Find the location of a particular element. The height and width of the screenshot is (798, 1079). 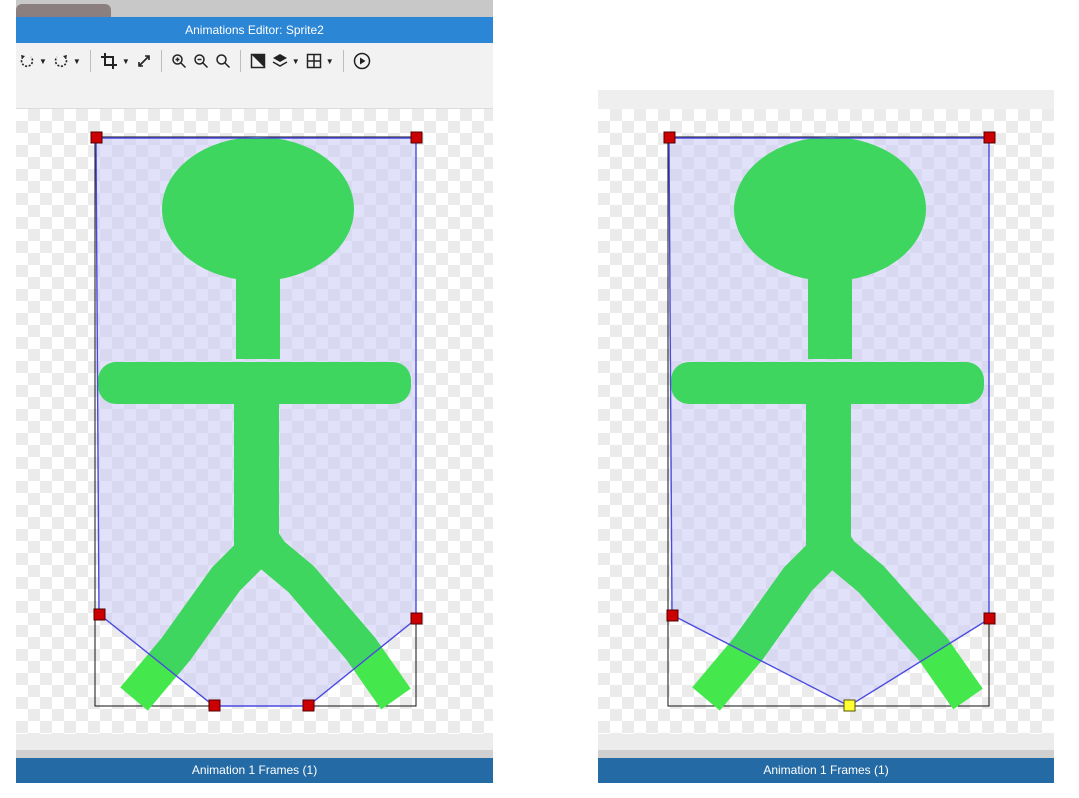

expand-button is located at coordinates (144, 61).